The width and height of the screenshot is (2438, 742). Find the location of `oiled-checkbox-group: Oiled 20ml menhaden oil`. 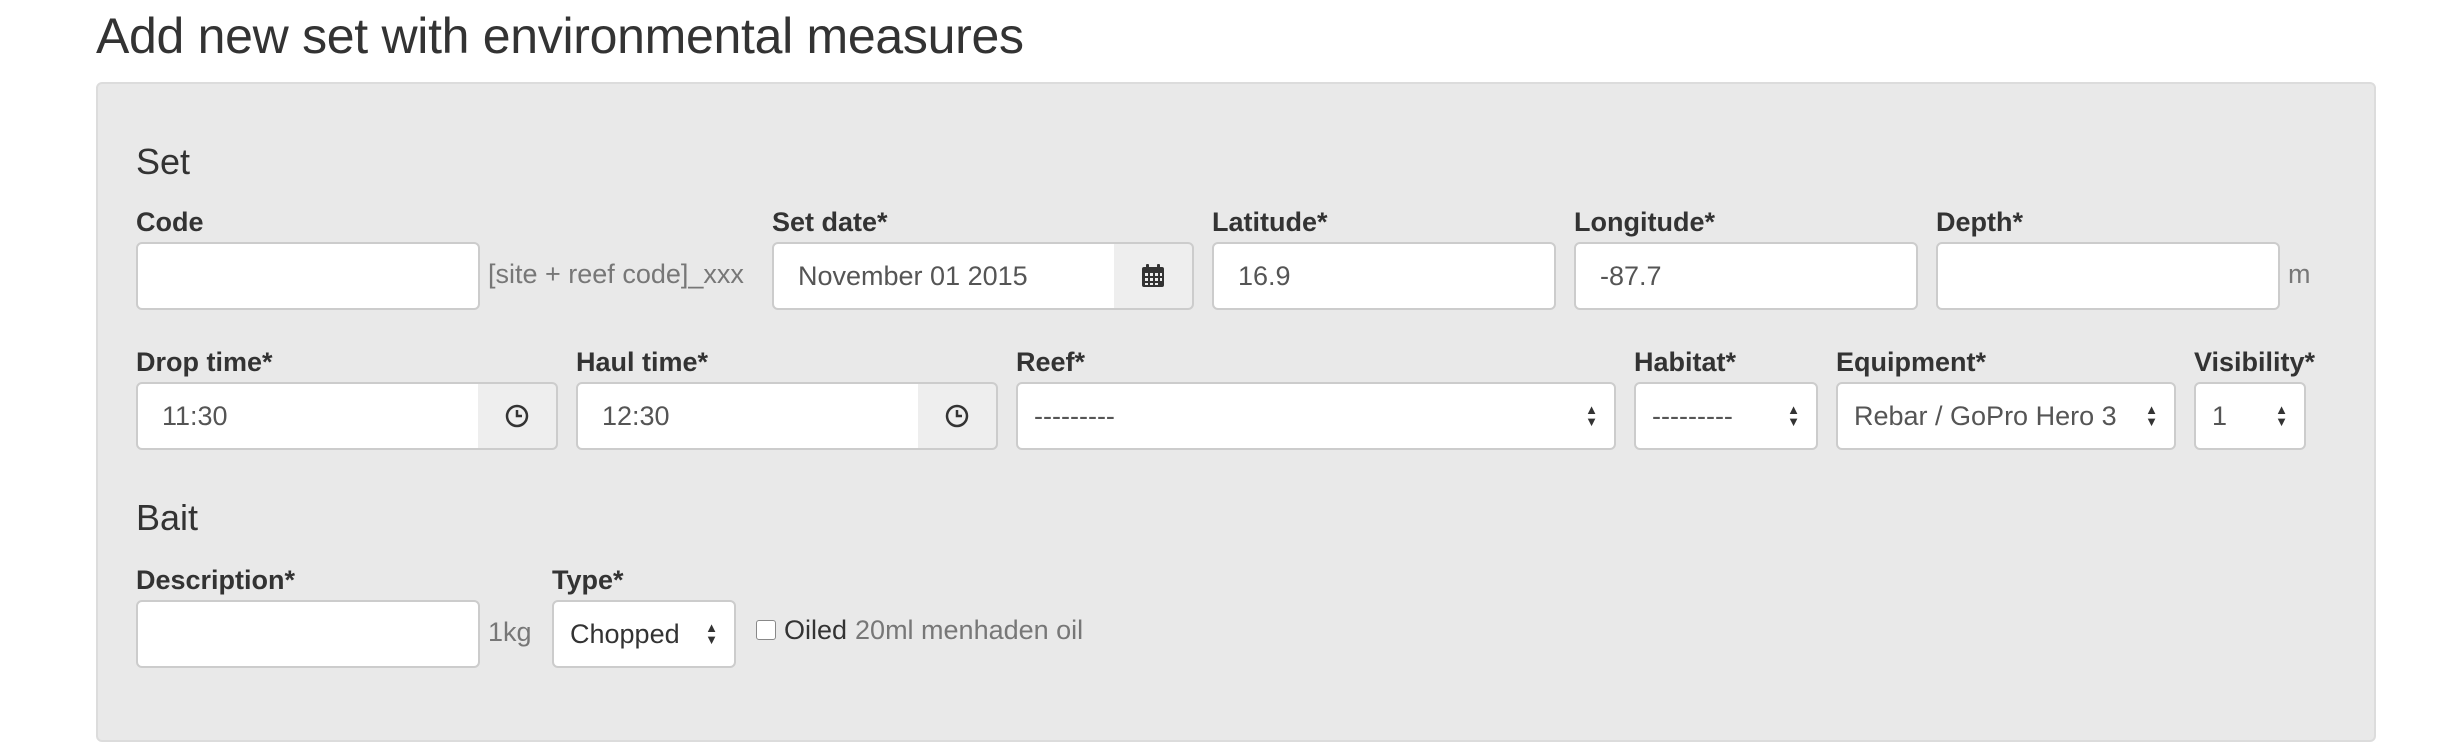

oiled-checkbox-group: Oiled 20ml menhaden oil is located at coordinates (919, 630).